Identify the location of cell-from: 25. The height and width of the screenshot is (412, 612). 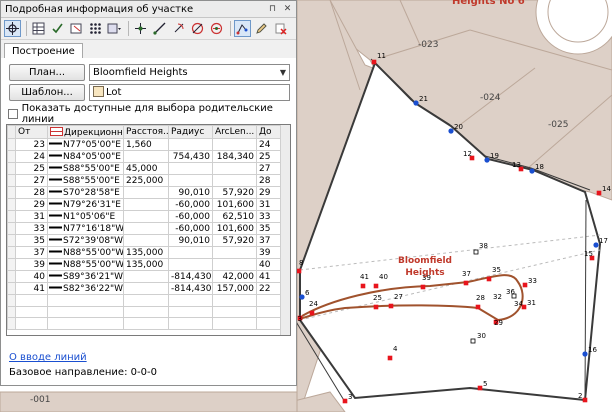
(31, 168).